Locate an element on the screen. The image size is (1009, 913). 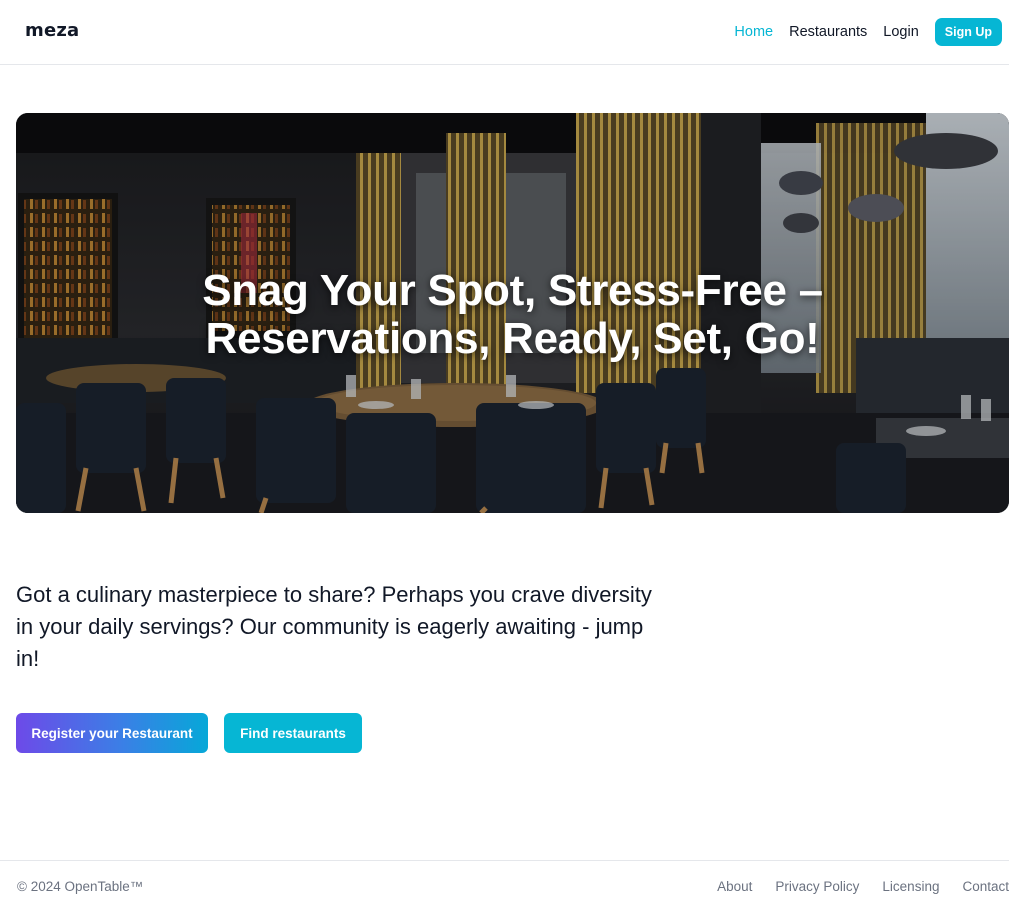
footer-privacy-link: Privacy Policy is located at coordinates (817, 886).